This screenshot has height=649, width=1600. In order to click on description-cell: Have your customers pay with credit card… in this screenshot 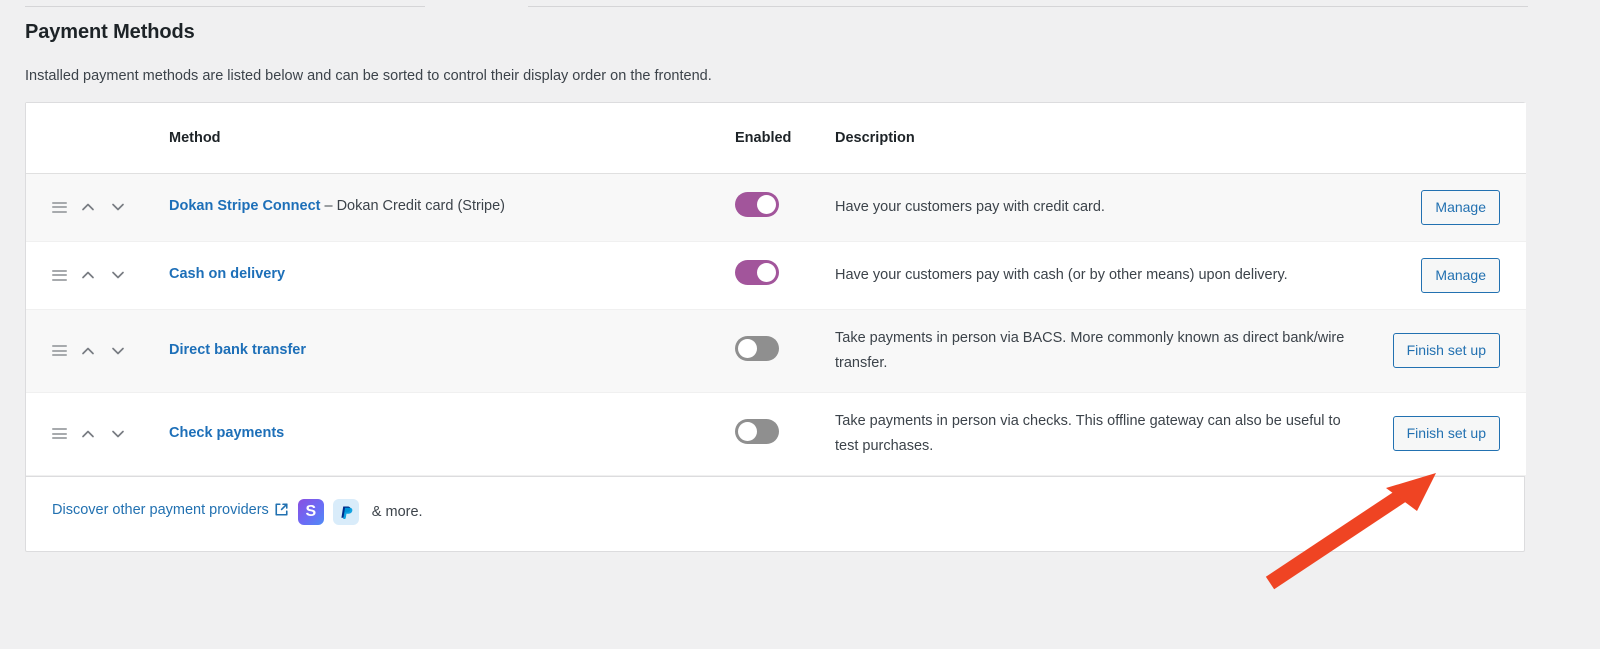, I will do `click(1110, 207)`.